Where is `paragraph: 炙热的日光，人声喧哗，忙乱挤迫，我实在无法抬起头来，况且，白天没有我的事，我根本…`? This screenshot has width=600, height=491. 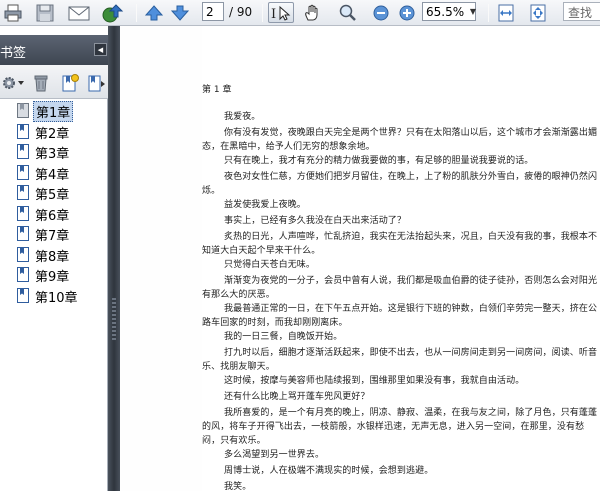 paragraph: 炙热的日光，人声喧哗，忙乱挤迫，我实在无法抬起头来，况且，白天没有我的事，我根本… is located at coordinates (400, 244).